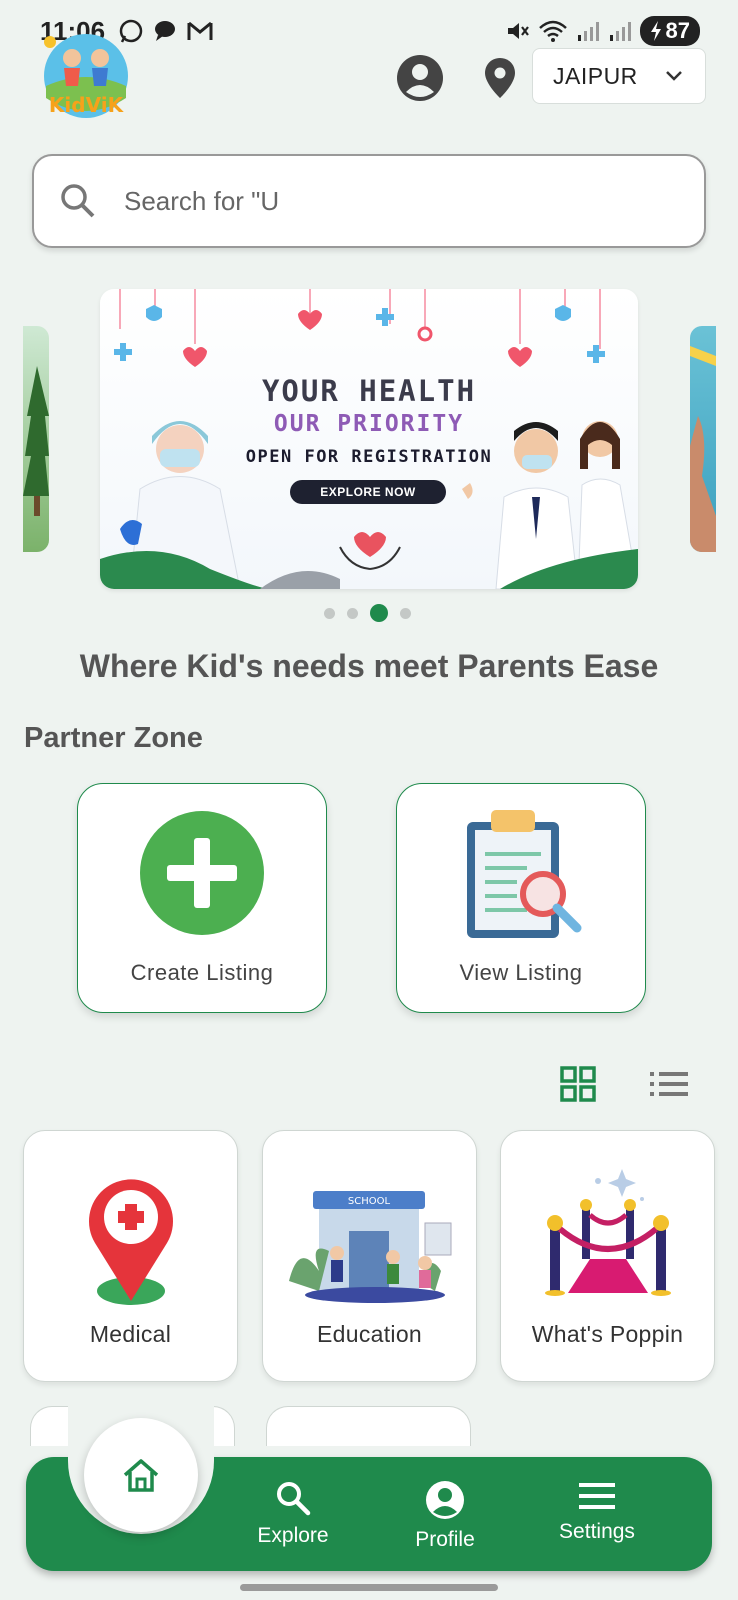 The image size is (738, 1600). I want to click on medical-pin-icon, so click(131, 1242).